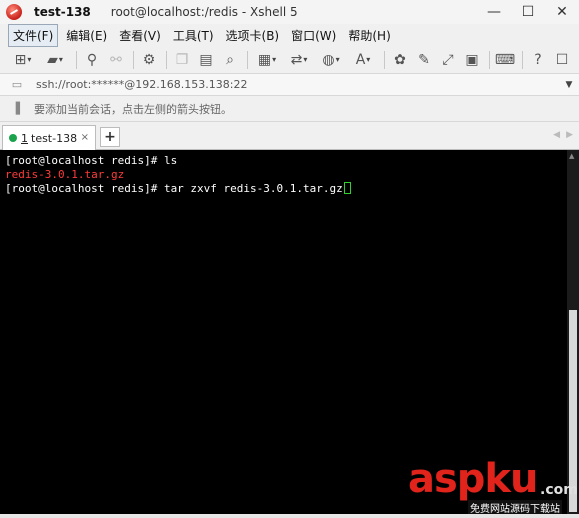 The width and height of the screenshot is (579, 518). What do you see at coordinates (472, 60) in the screenshot?
I see `lock-icon: ▣` at bounding box center [472, 60].